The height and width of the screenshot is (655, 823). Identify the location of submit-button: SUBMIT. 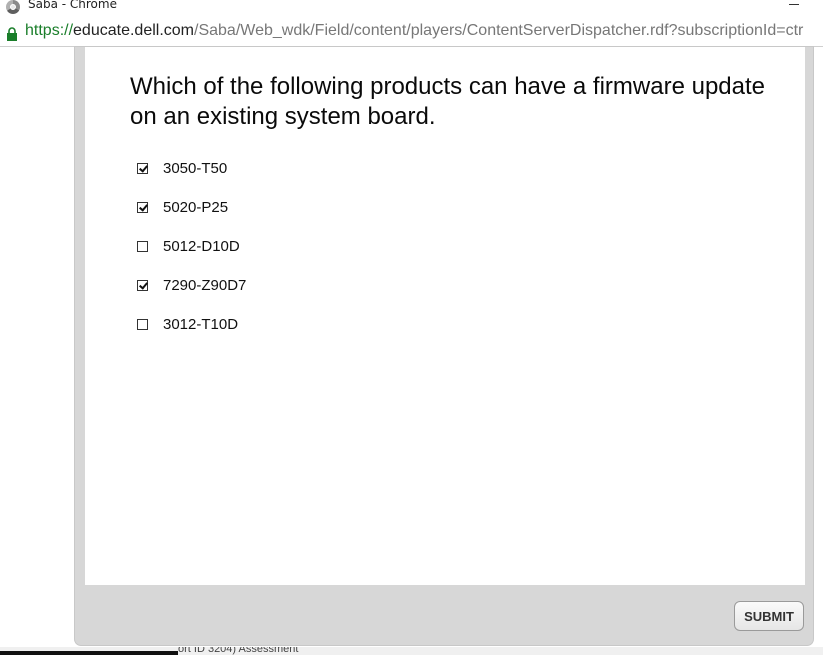
(769, 616).